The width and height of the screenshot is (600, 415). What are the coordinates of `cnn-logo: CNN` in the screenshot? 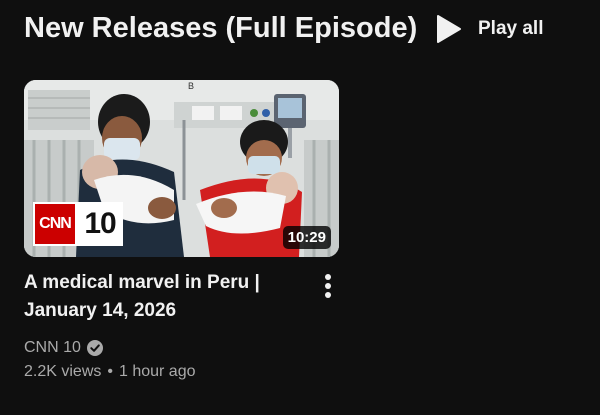 It's located at (55, 224).